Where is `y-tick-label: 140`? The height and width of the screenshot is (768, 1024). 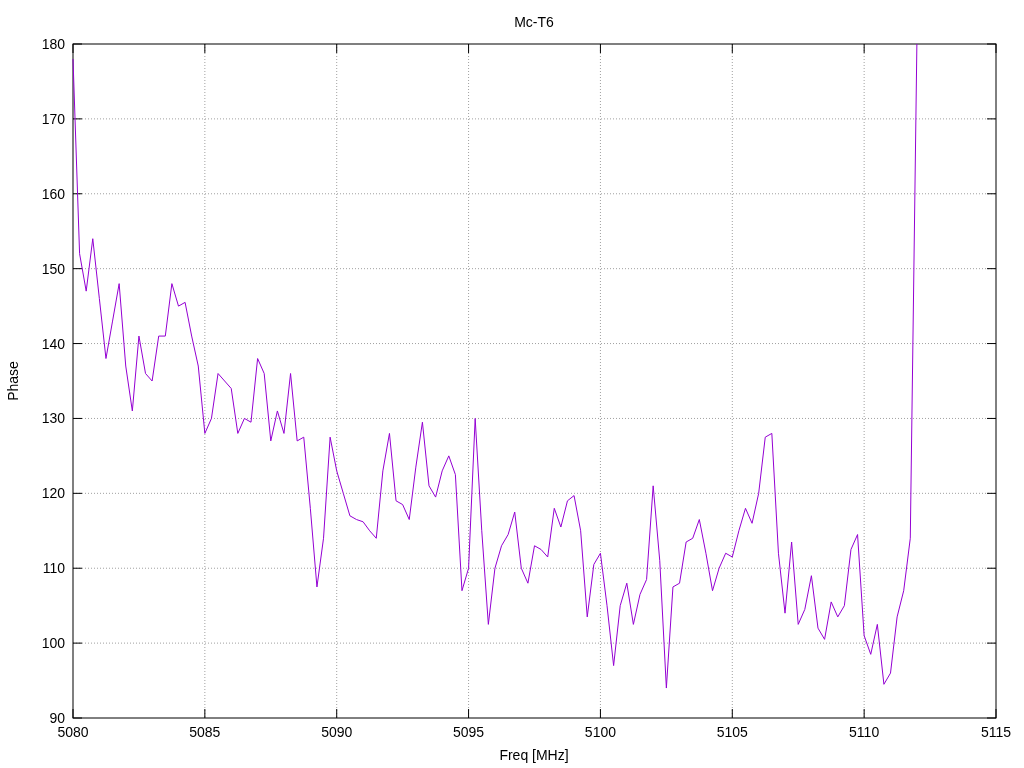
y-tick-label: 140 is located at coordinates (53, 343).